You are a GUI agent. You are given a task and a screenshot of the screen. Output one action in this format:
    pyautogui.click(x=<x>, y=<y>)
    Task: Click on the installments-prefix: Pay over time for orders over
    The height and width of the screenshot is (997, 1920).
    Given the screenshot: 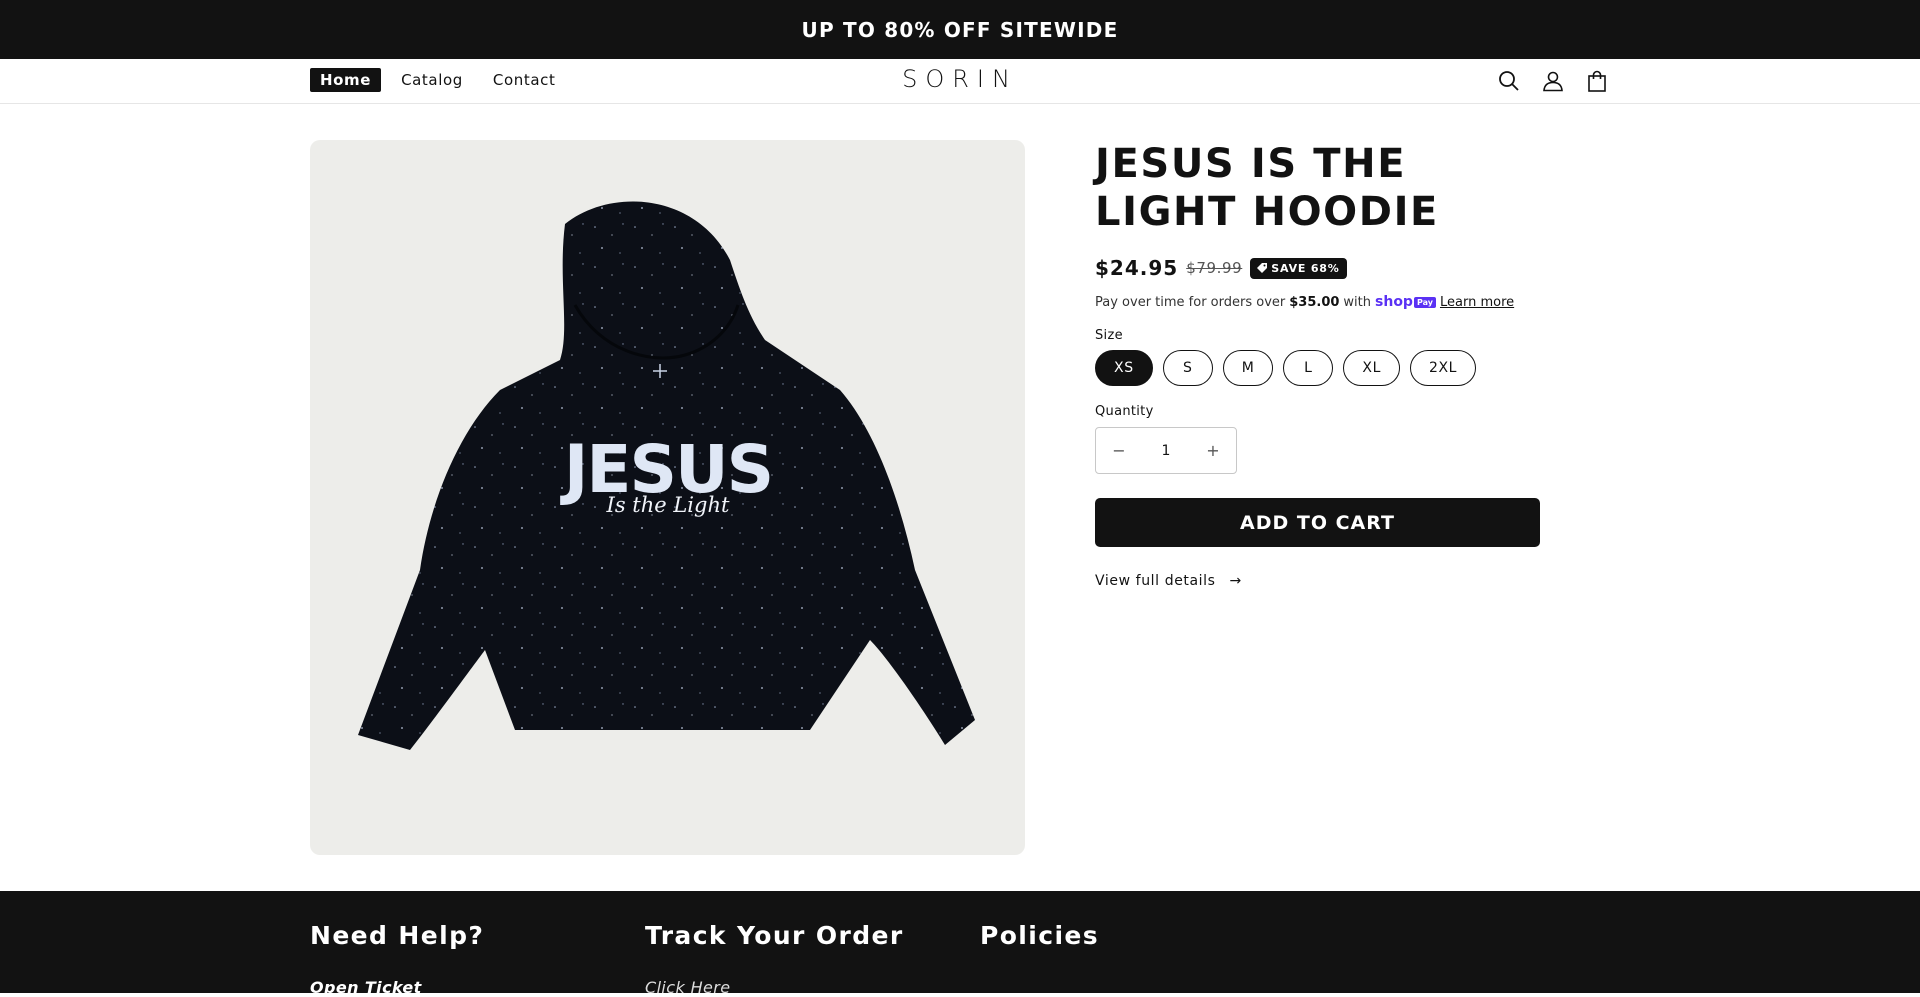 What is the action you would take?
    pyautogui.click(x=1190, y=302)
    